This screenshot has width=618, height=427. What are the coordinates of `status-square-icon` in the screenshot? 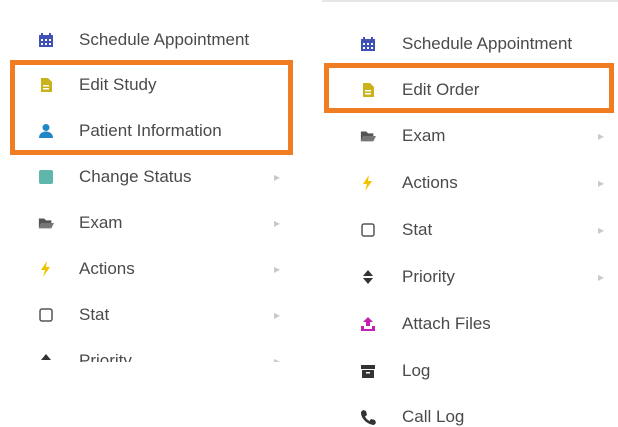 It's located at (46, 177).